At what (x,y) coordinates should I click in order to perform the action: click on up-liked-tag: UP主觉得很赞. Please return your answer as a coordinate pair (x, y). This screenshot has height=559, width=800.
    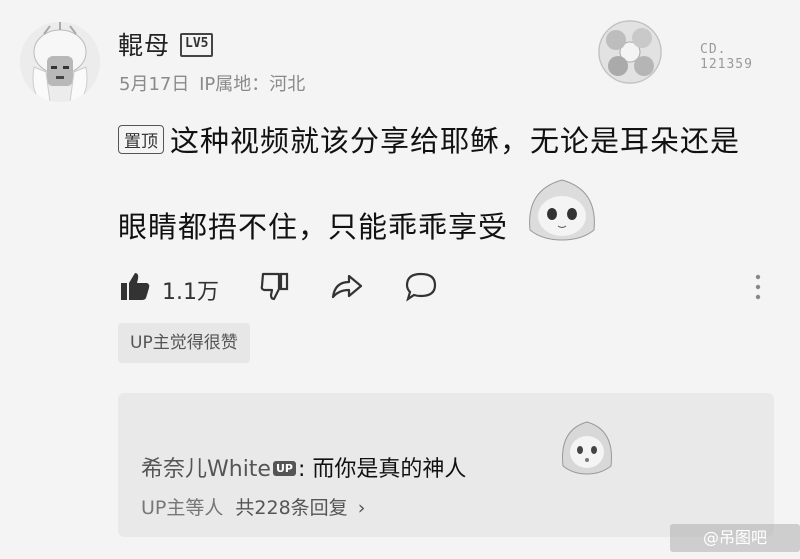
    Looking at the image, I should click on (184, 343).